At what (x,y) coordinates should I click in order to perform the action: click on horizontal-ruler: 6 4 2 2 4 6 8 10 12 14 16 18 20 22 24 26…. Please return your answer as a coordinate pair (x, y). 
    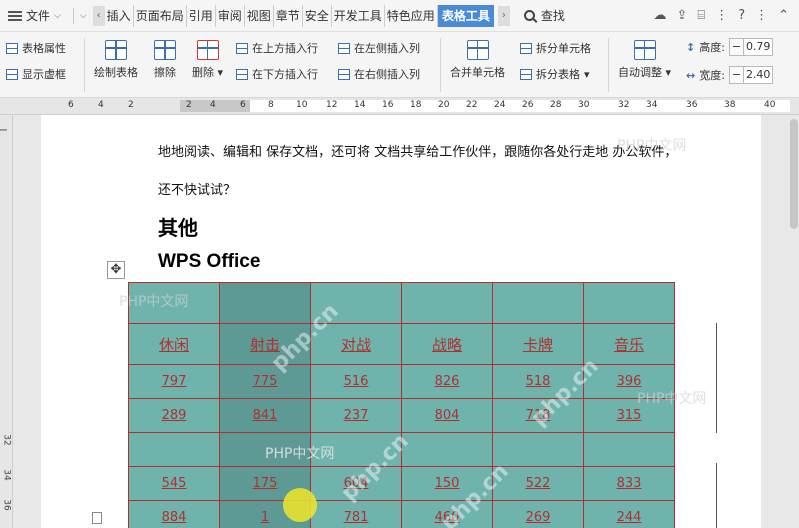
    Looking at the image, I should click on (399, 106).